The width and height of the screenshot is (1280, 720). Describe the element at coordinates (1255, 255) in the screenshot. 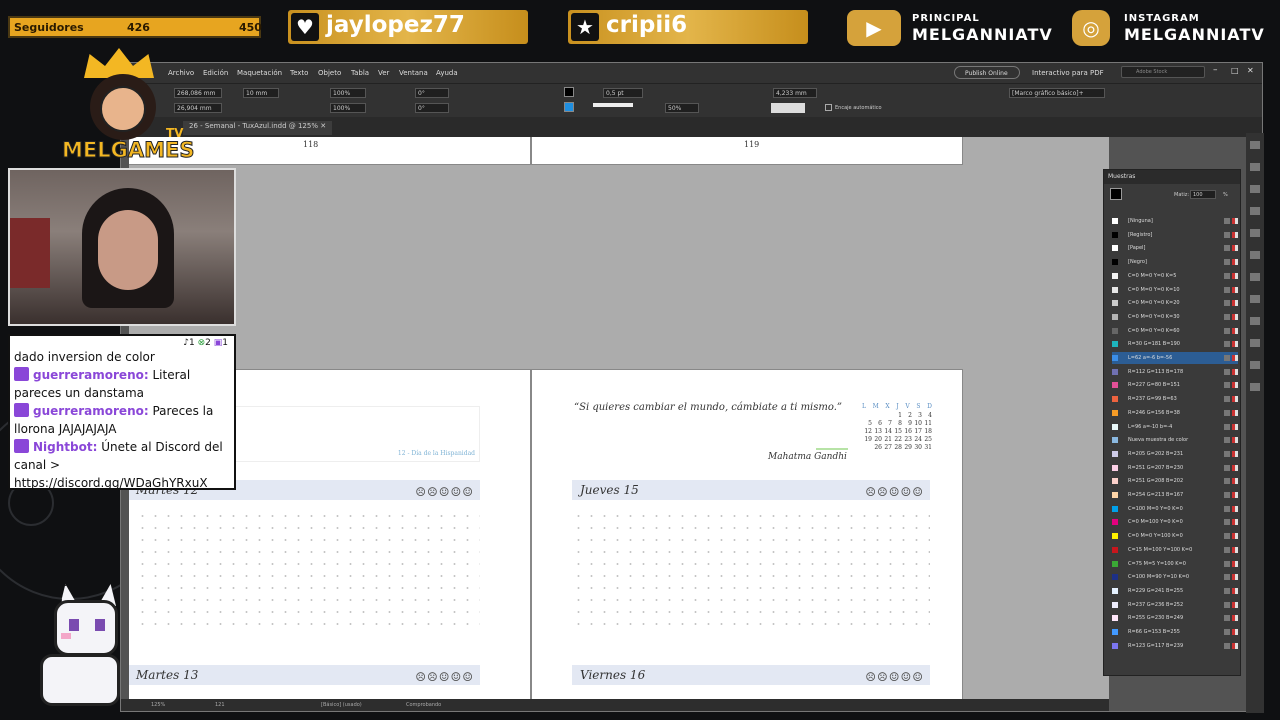

I see `cc-libraries-icon` at that location.